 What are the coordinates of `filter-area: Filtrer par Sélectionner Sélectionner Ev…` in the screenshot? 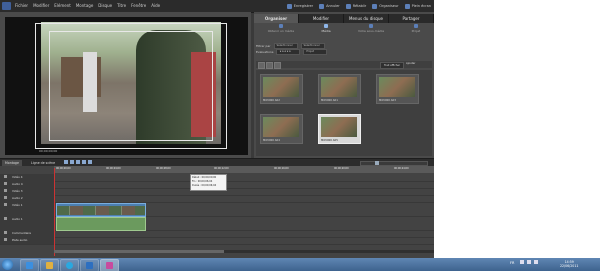 It's located at (344, 49).